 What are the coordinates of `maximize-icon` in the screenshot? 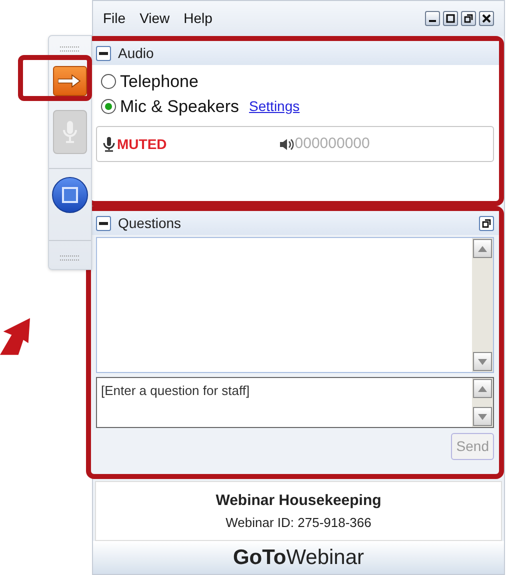 It's located at (450, 18).